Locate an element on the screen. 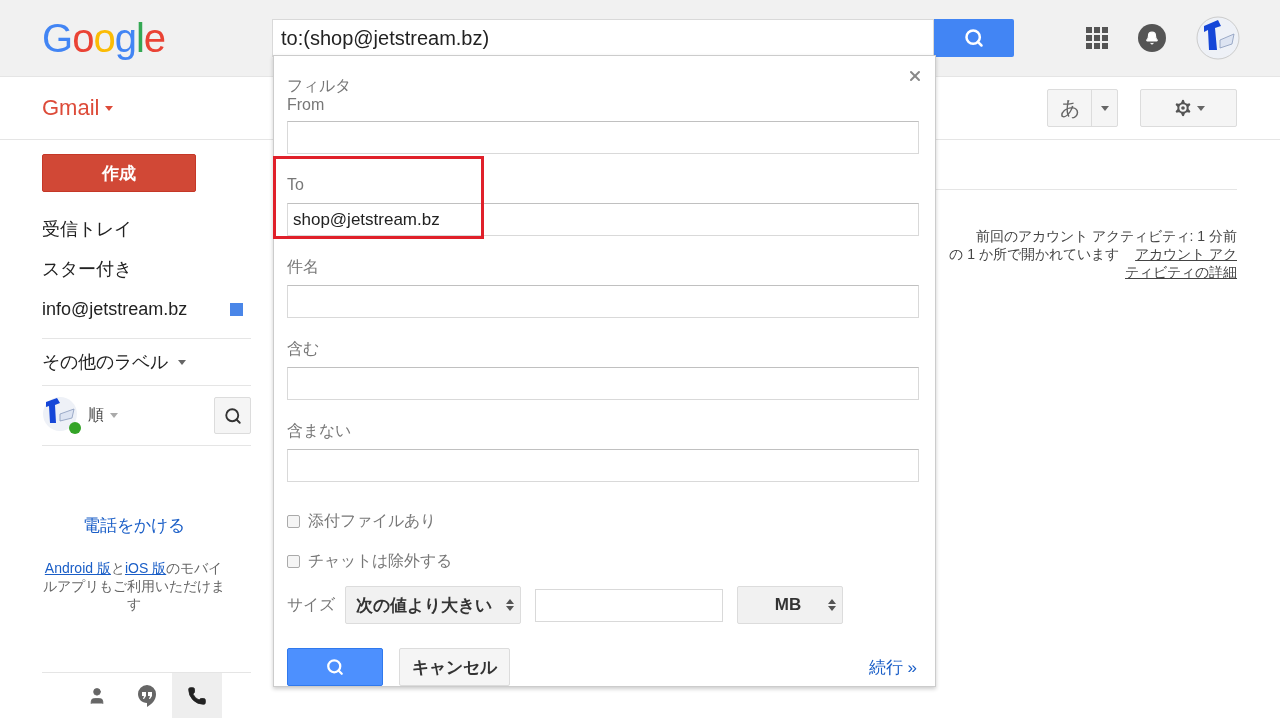 This screenshot has height=718, width=1280. search-field: to:(shop@jetstream.bz) is located at coordinates (603, 38).